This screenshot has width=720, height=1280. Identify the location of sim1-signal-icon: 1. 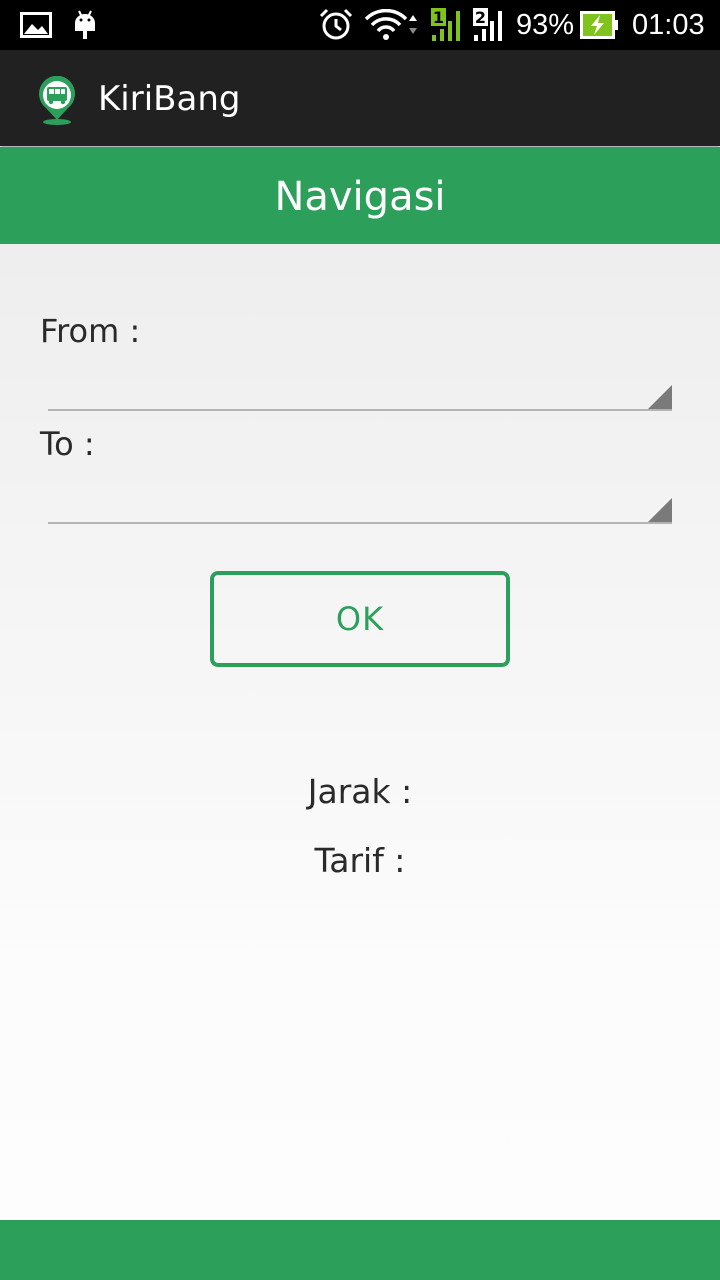
(448, 25).